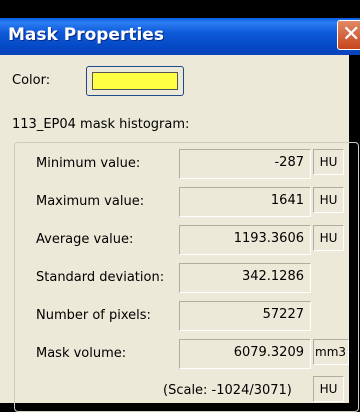  What do you see at coordinates (245, 354) in the screenshot?
I see `mask-volume-field: 6079.3209` at bounding box center [245, 354].